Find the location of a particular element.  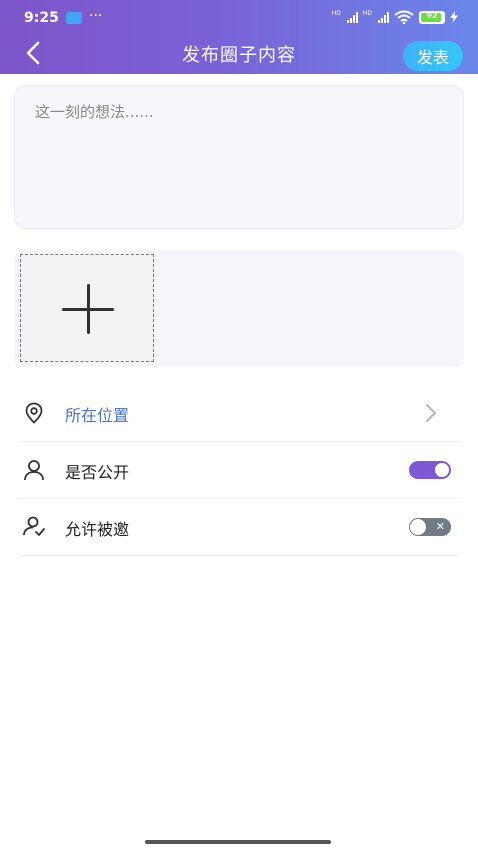

allow-invite-row: 允许被邀 ✕ is located at coordinates (239, 527).